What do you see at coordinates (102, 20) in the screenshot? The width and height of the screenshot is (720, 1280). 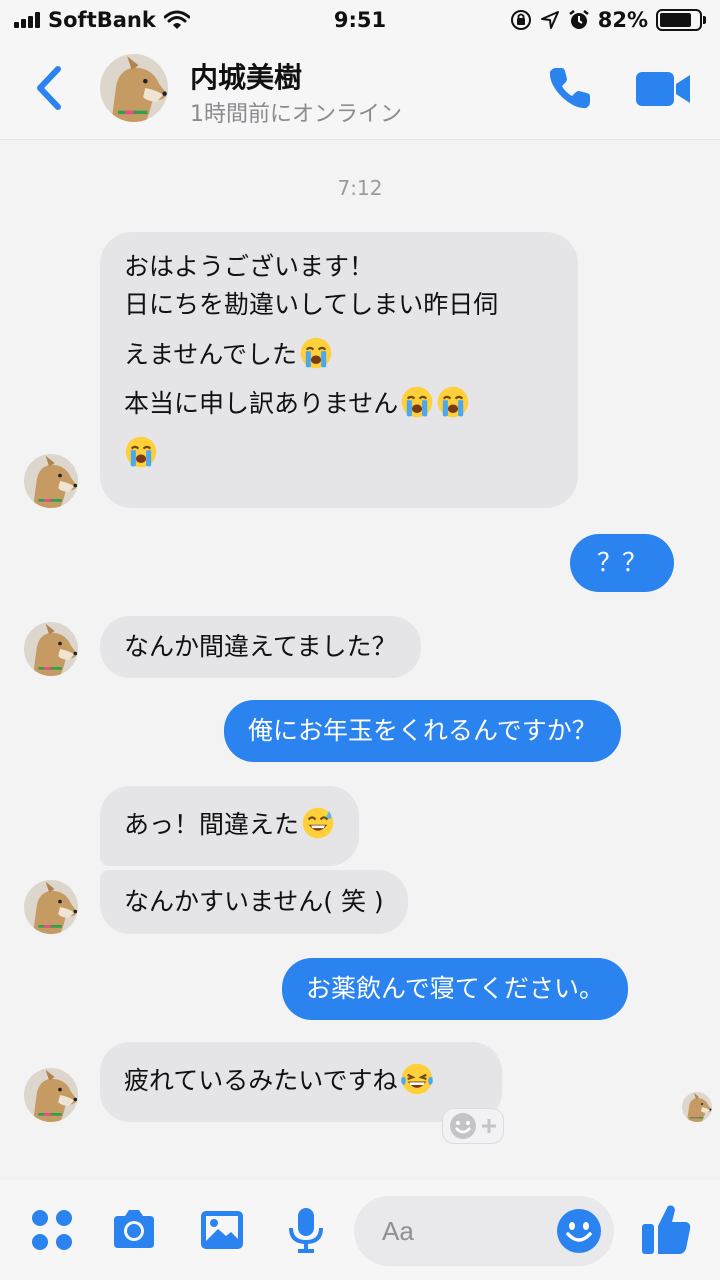 I see `carrier-label: SoftBank` at bounding box center [102, 20].